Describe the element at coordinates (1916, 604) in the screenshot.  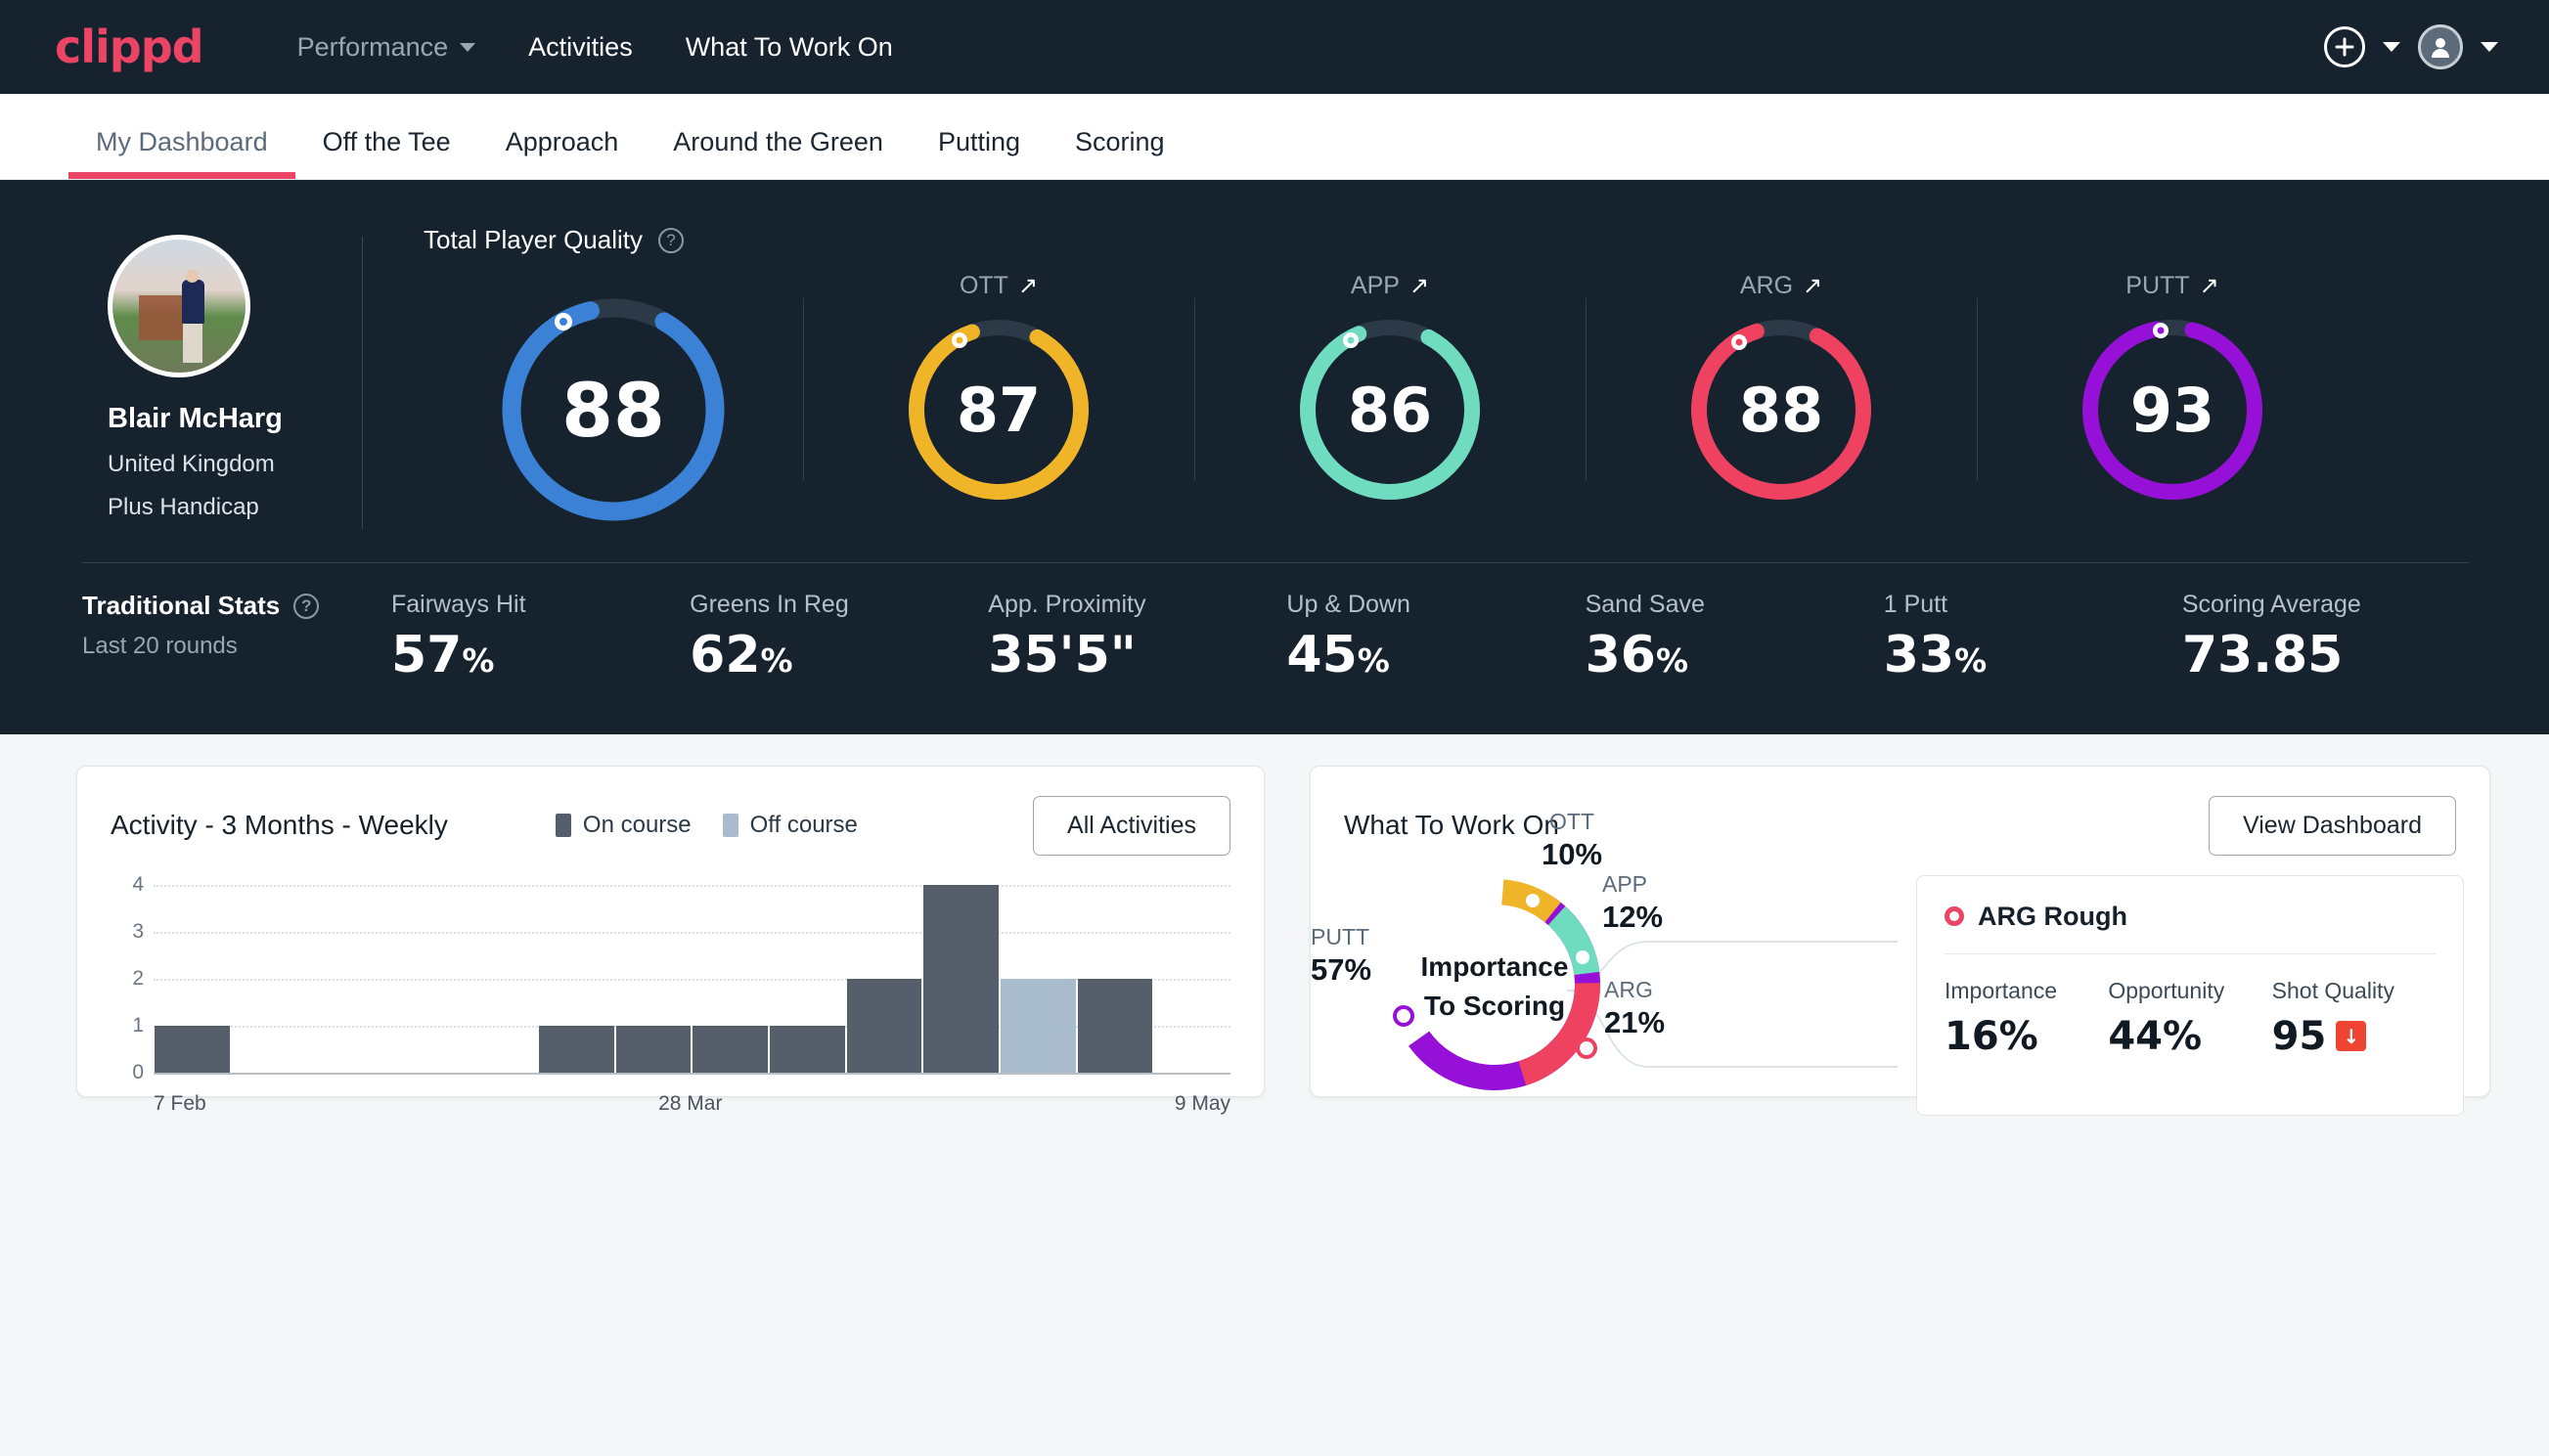
I see `stat-label: 1 Putt` at that location.